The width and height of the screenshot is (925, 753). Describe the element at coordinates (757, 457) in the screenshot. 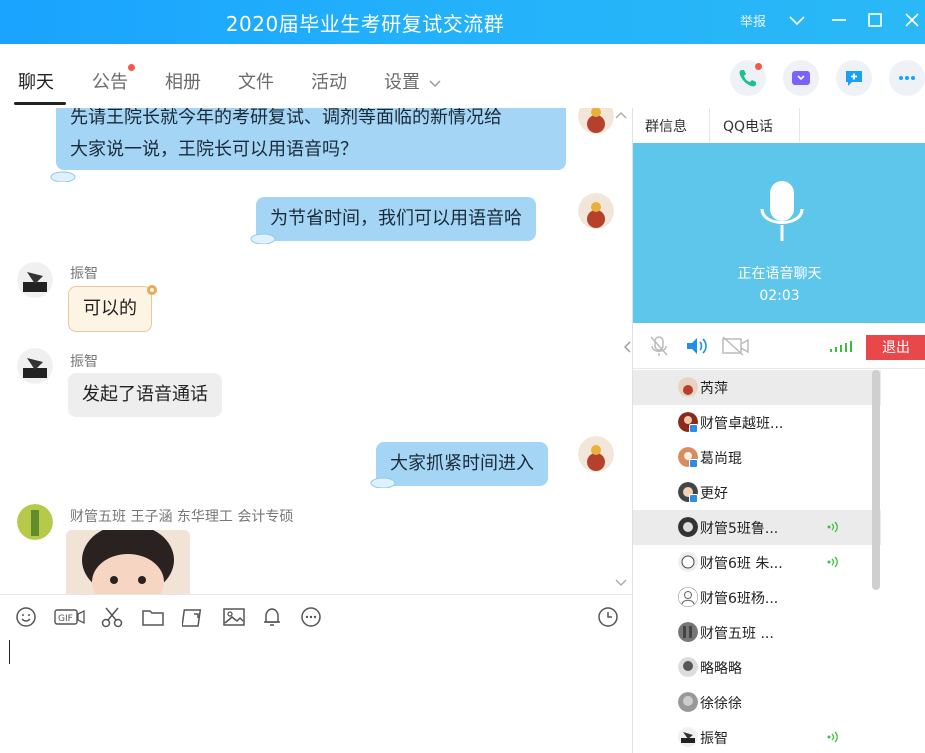

I see `list-item: 葛尚琨` at that location.